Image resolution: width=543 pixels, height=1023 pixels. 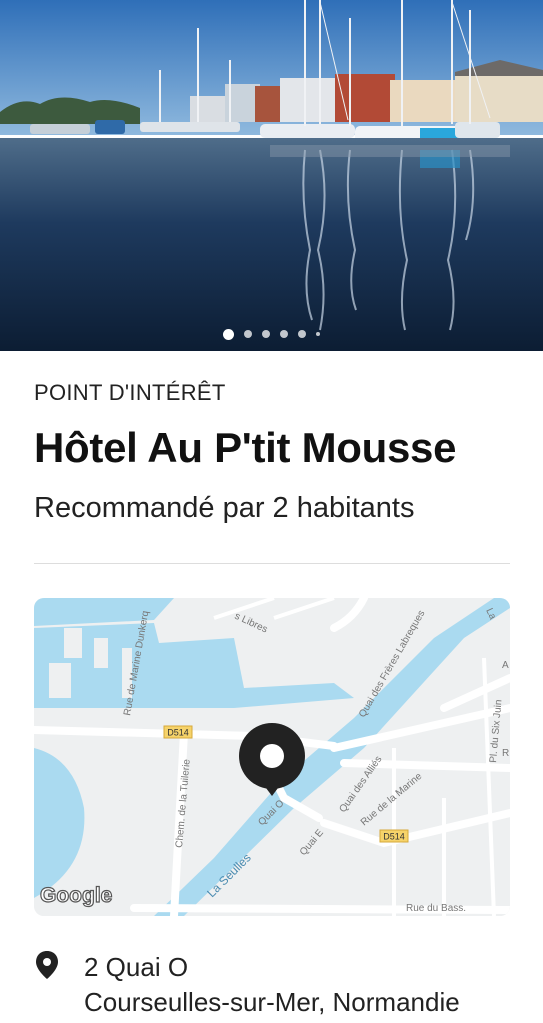 I want to click on google-logo: Google, so click(x=76, y=895).